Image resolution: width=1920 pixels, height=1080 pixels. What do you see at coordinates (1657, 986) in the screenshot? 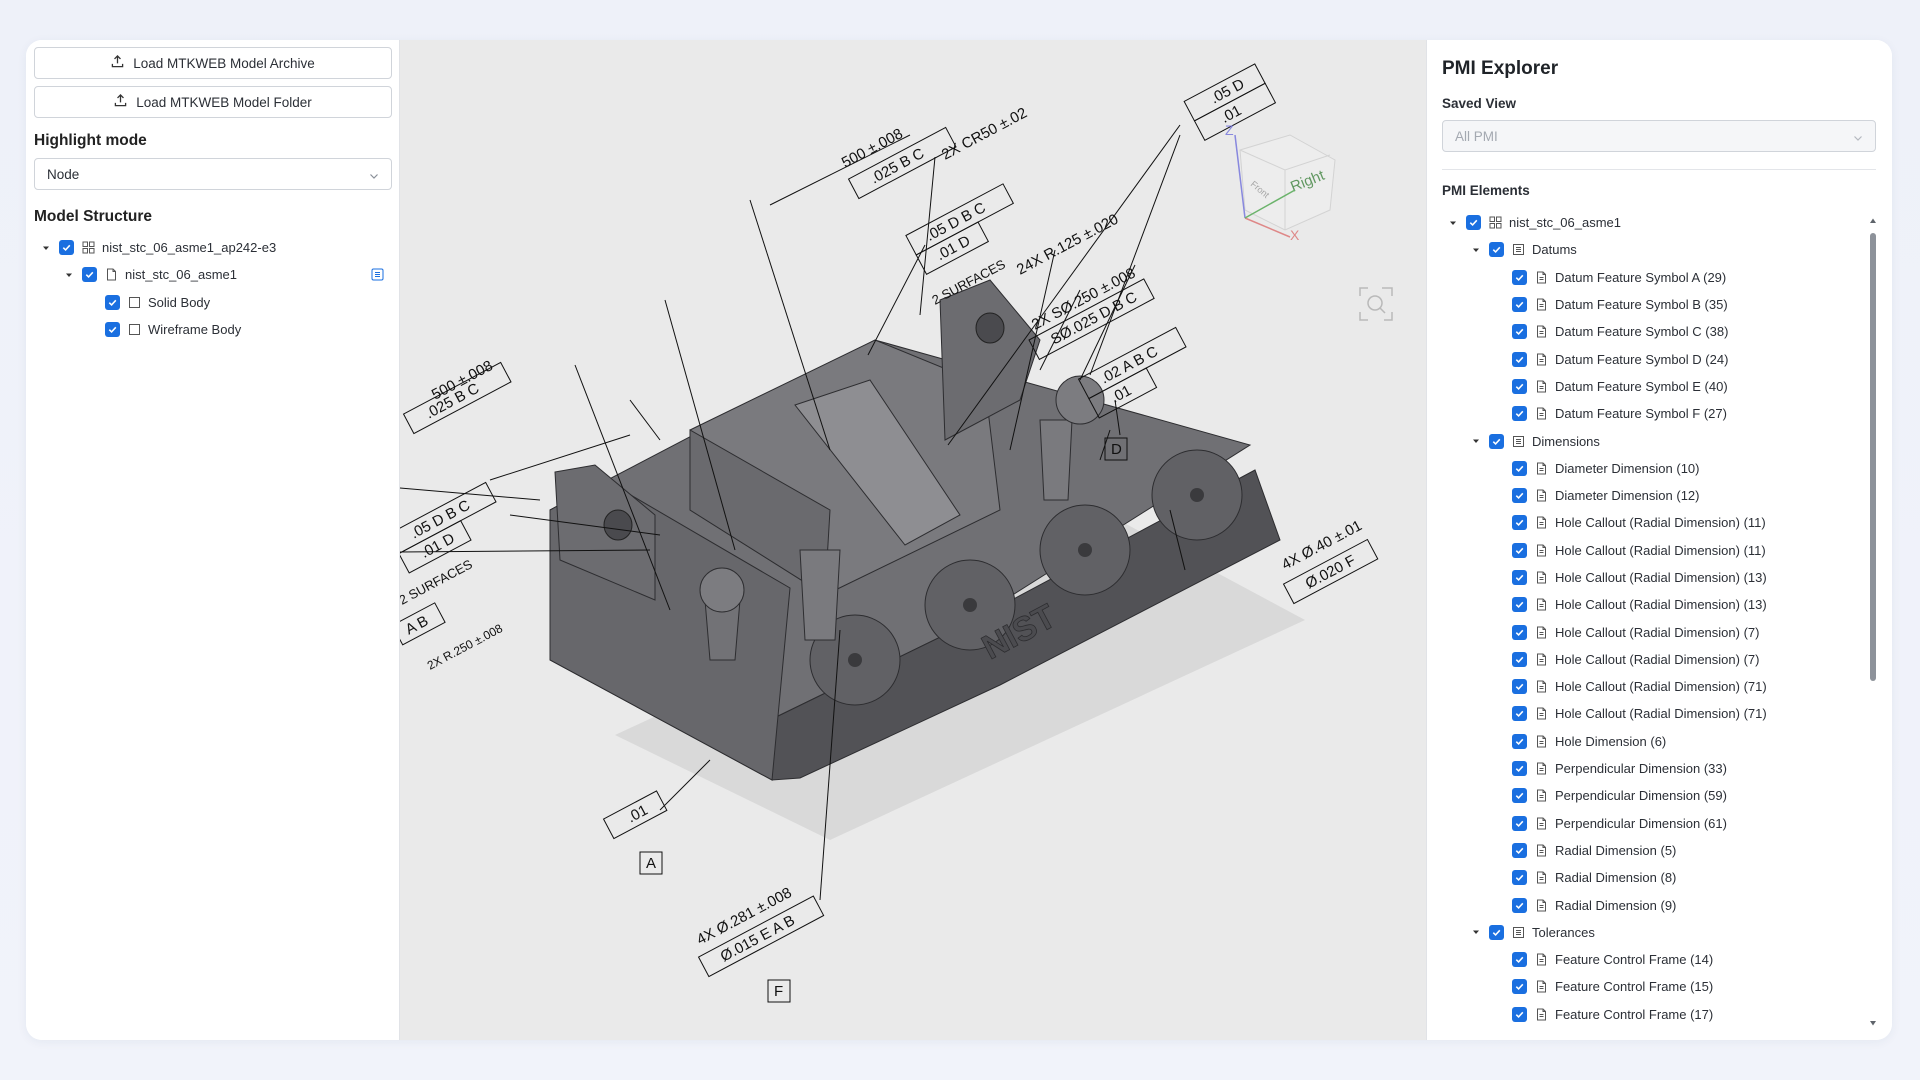
I see `tree-row: Feature Control Frame (15)` at bounding box center [1657, 986].